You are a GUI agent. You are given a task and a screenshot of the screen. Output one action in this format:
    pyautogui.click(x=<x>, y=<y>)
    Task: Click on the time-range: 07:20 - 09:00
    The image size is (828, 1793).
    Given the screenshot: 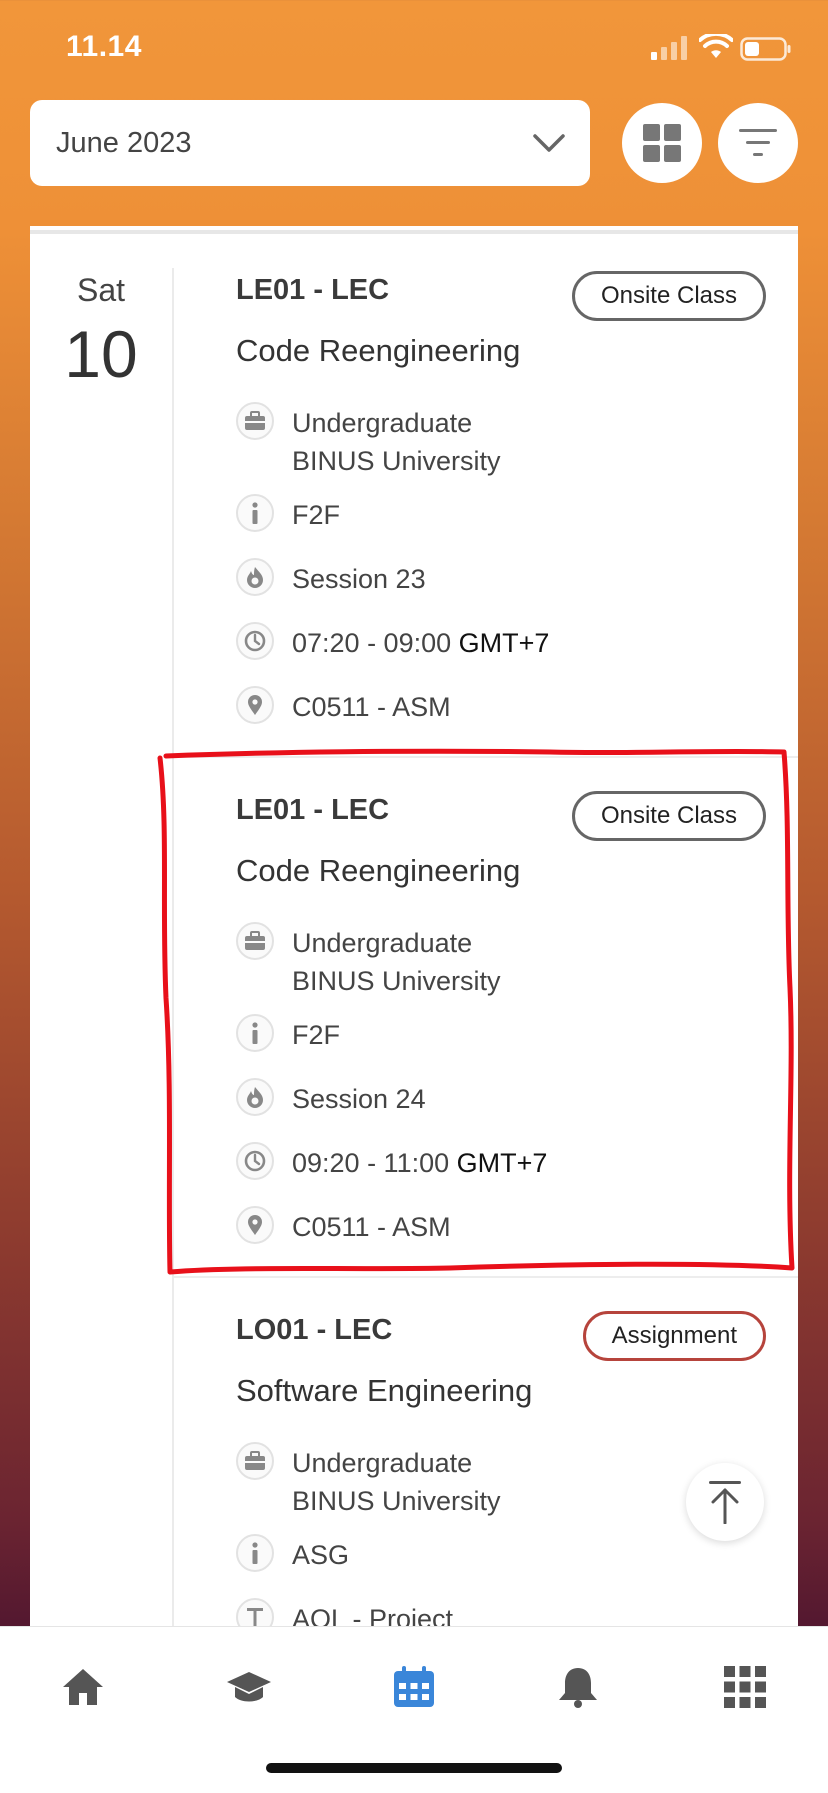 What is the action you would take?
    pyautogui.click(x=372, y=643)
    